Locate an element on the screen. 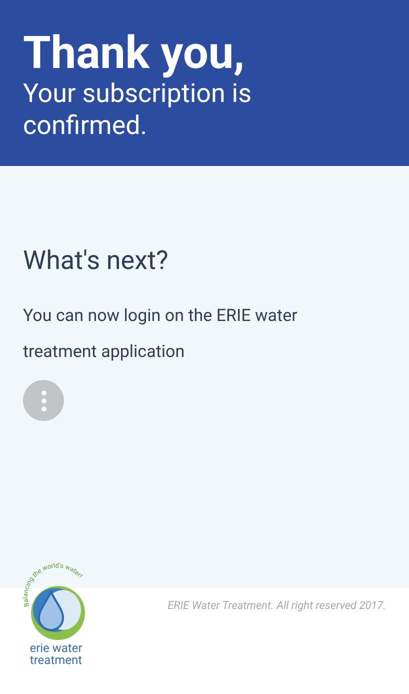 This screenshot has width=409, height=694. more-icon is located at coordinates (43, 401).